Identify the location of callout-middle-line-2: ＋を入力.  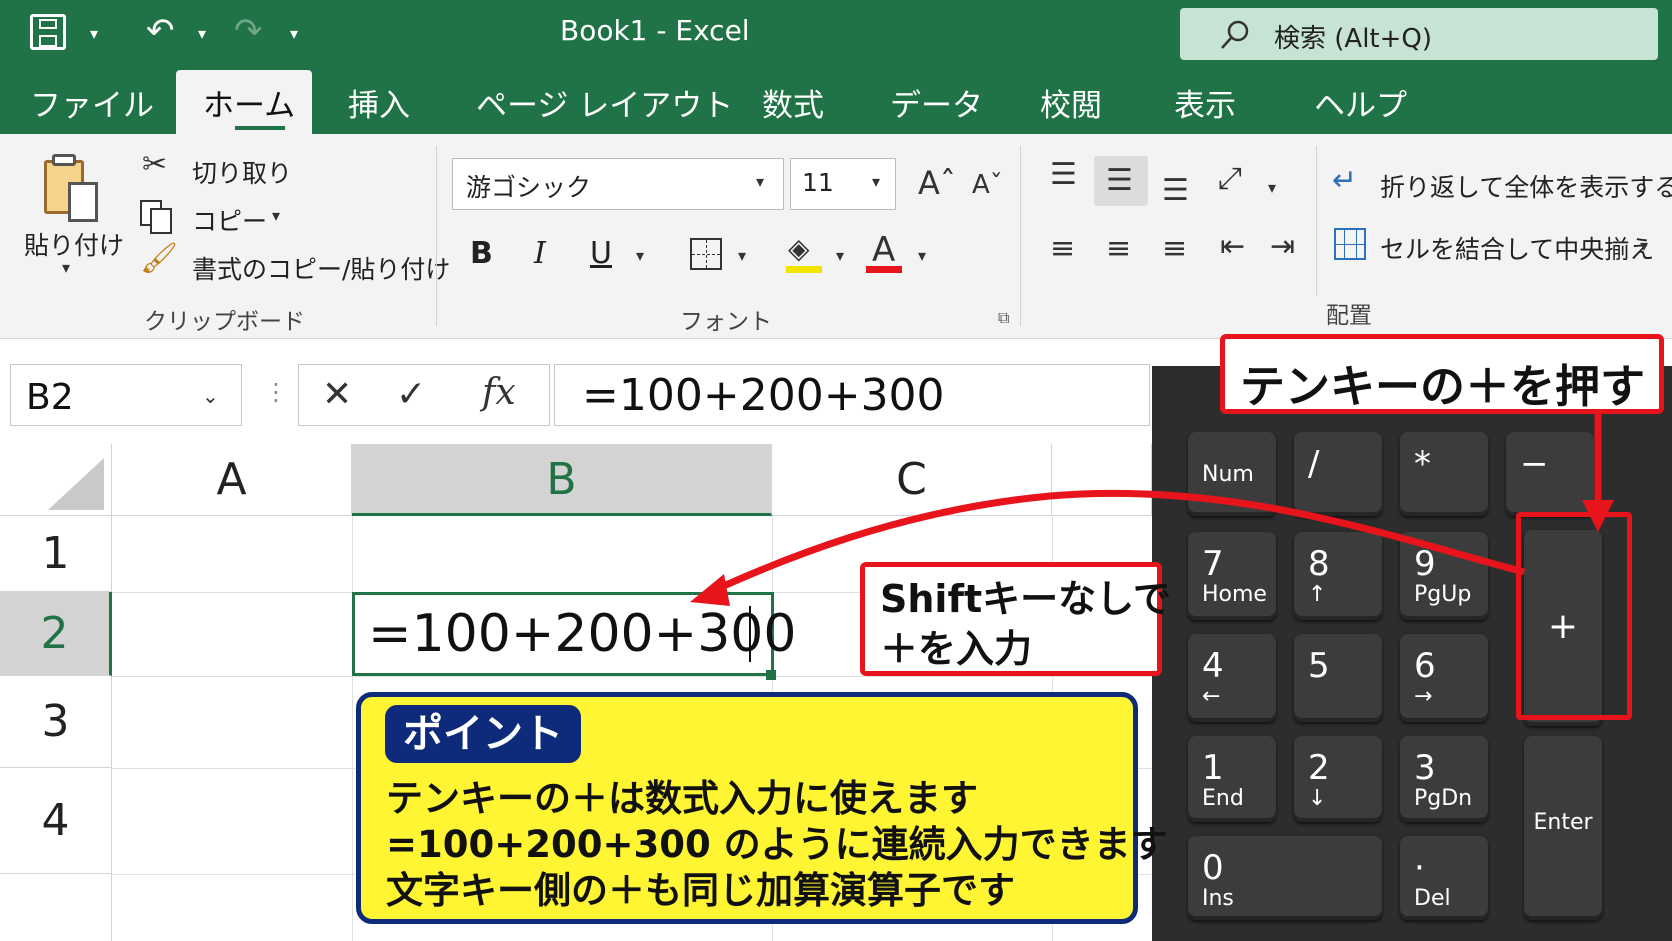
(956, 649).